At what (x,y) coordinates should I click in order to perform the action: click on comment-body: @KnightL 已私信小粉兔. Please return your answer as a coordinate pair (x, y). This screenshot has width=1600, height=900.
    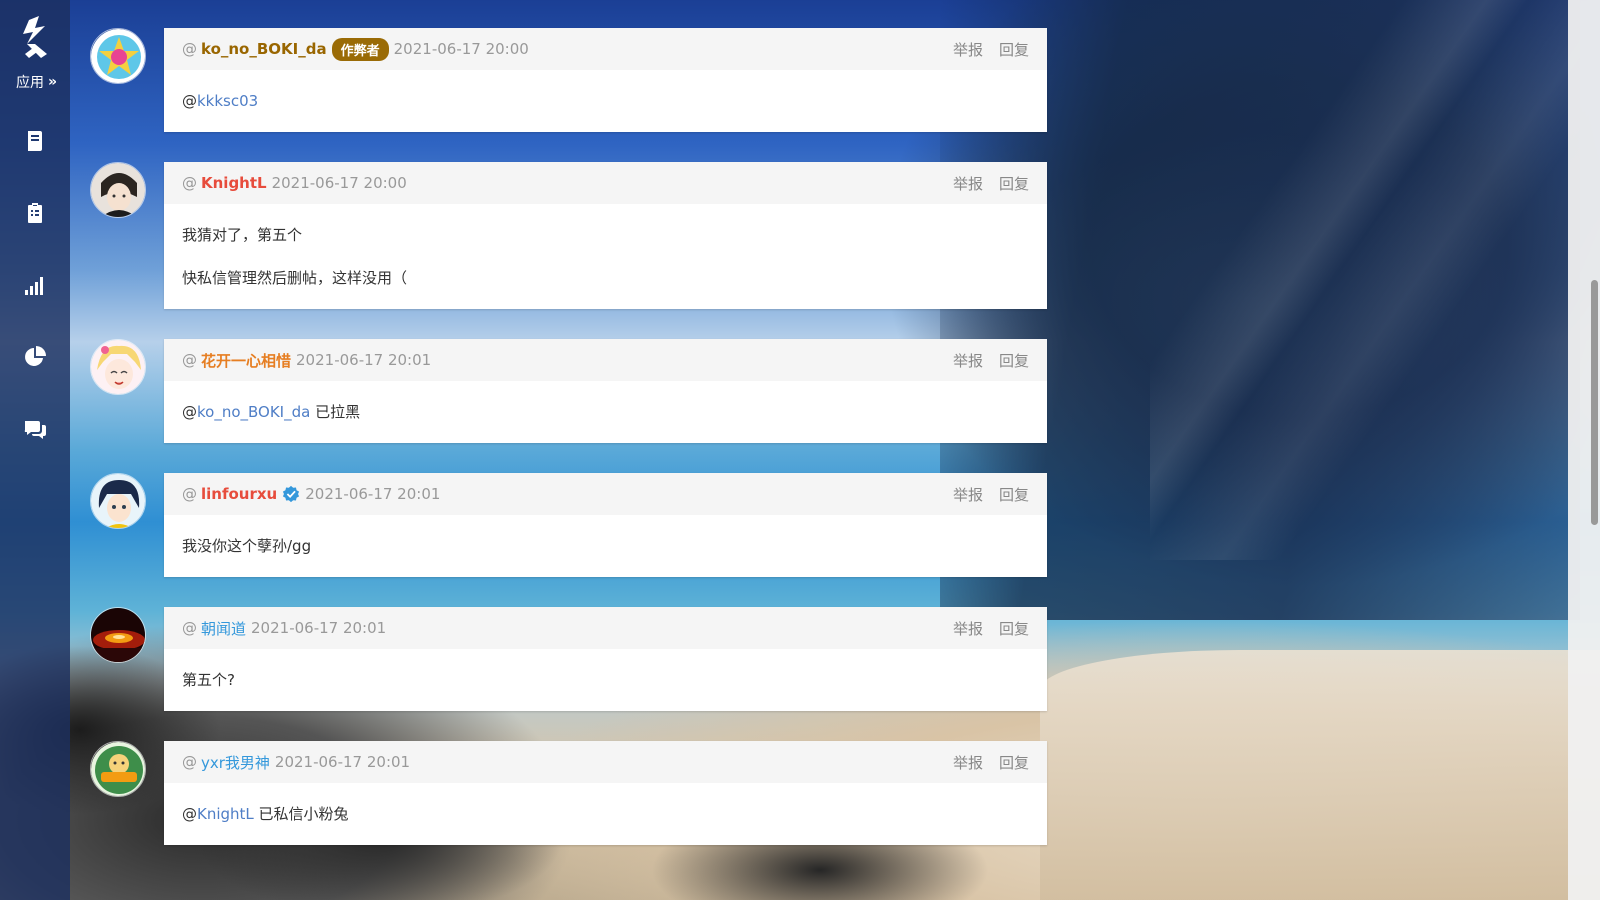
    Looking at the image, I should click on (605, 814).